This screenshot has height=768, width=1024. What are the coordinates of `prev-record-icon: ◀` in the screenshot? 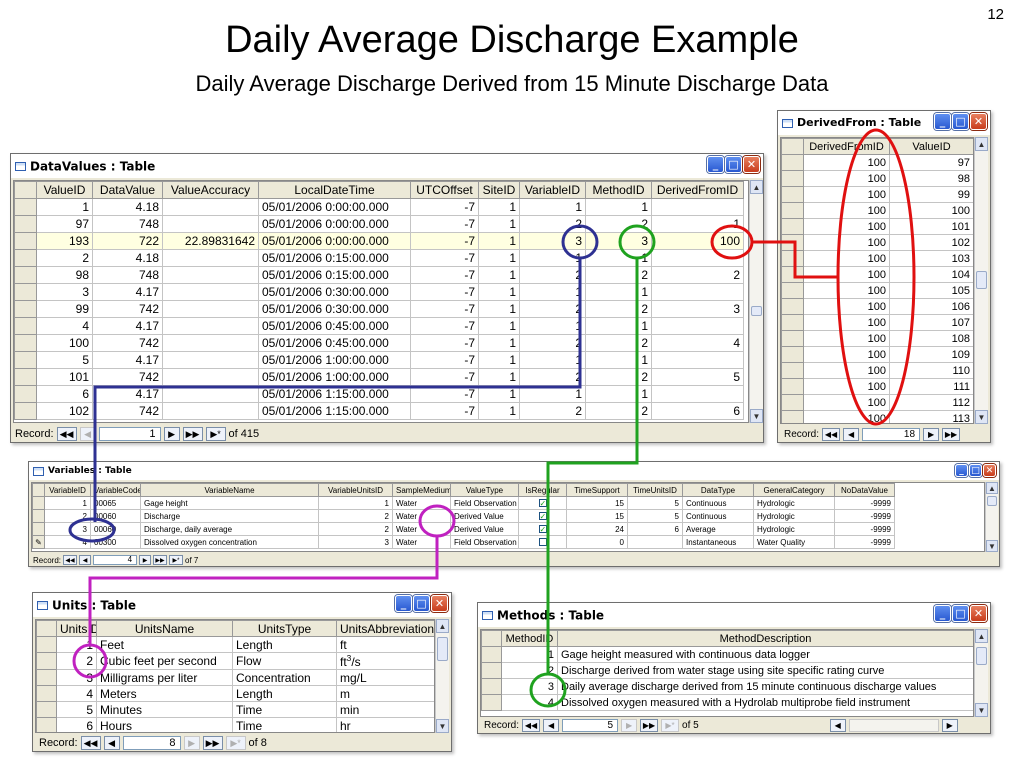 It's located at (87, 434).